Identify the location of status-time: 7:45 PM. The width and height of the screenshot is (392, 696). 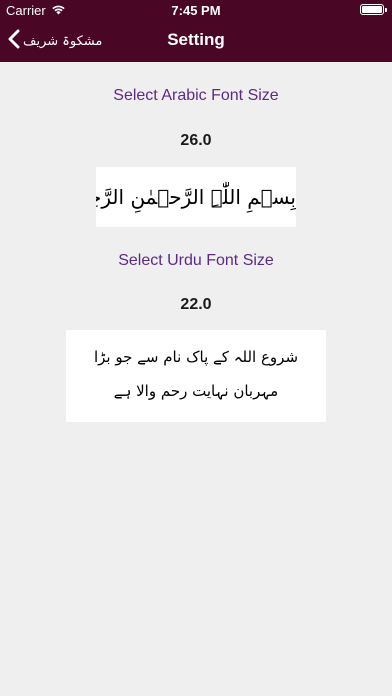
(196, 10).